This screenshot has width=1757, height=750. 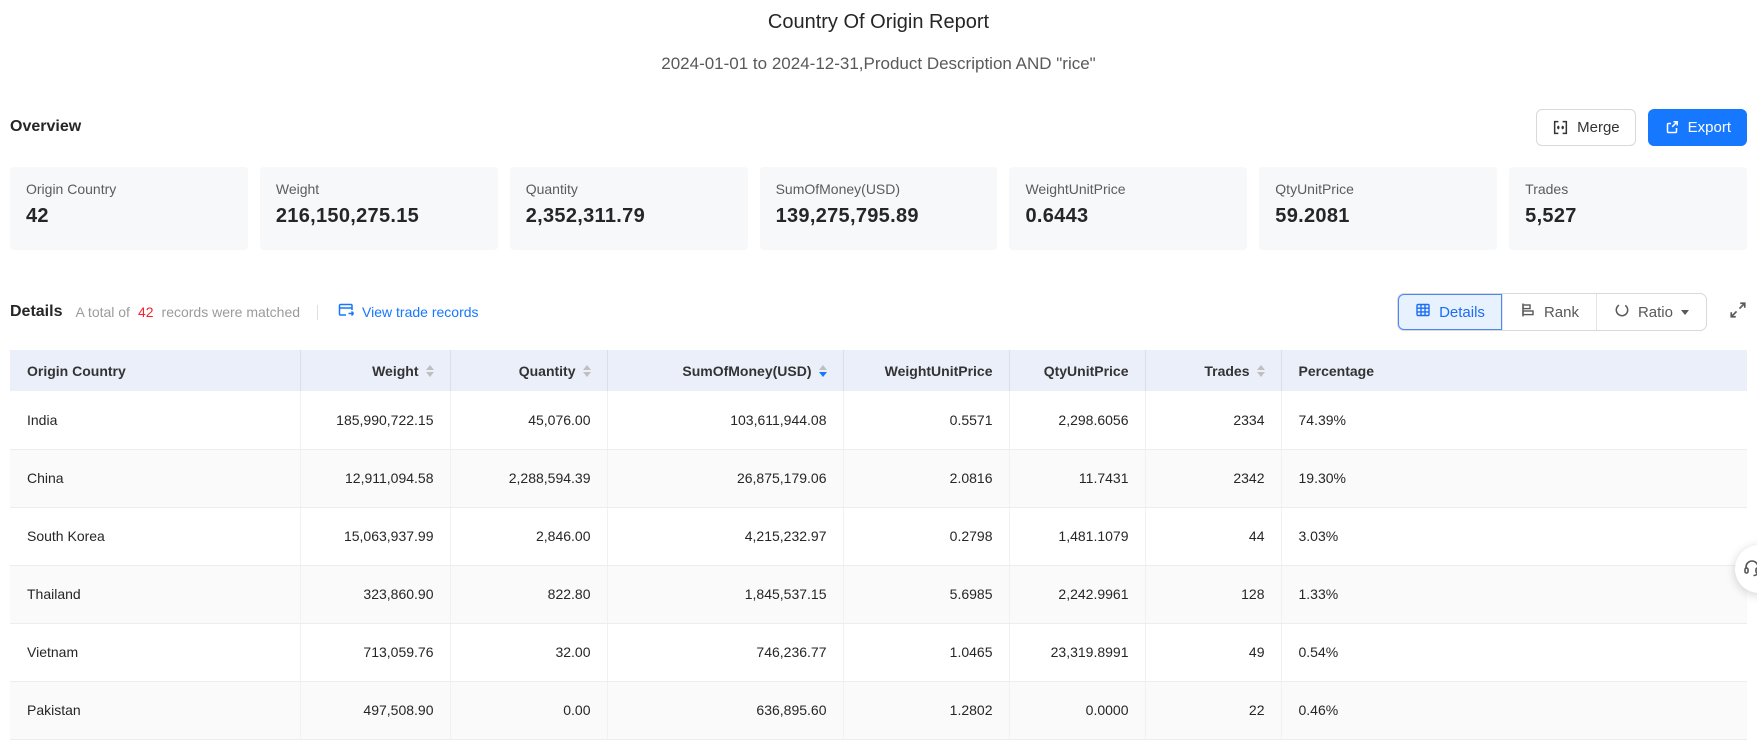 I want to click on cell-country: Pakistan, so click(x=155, y=710).